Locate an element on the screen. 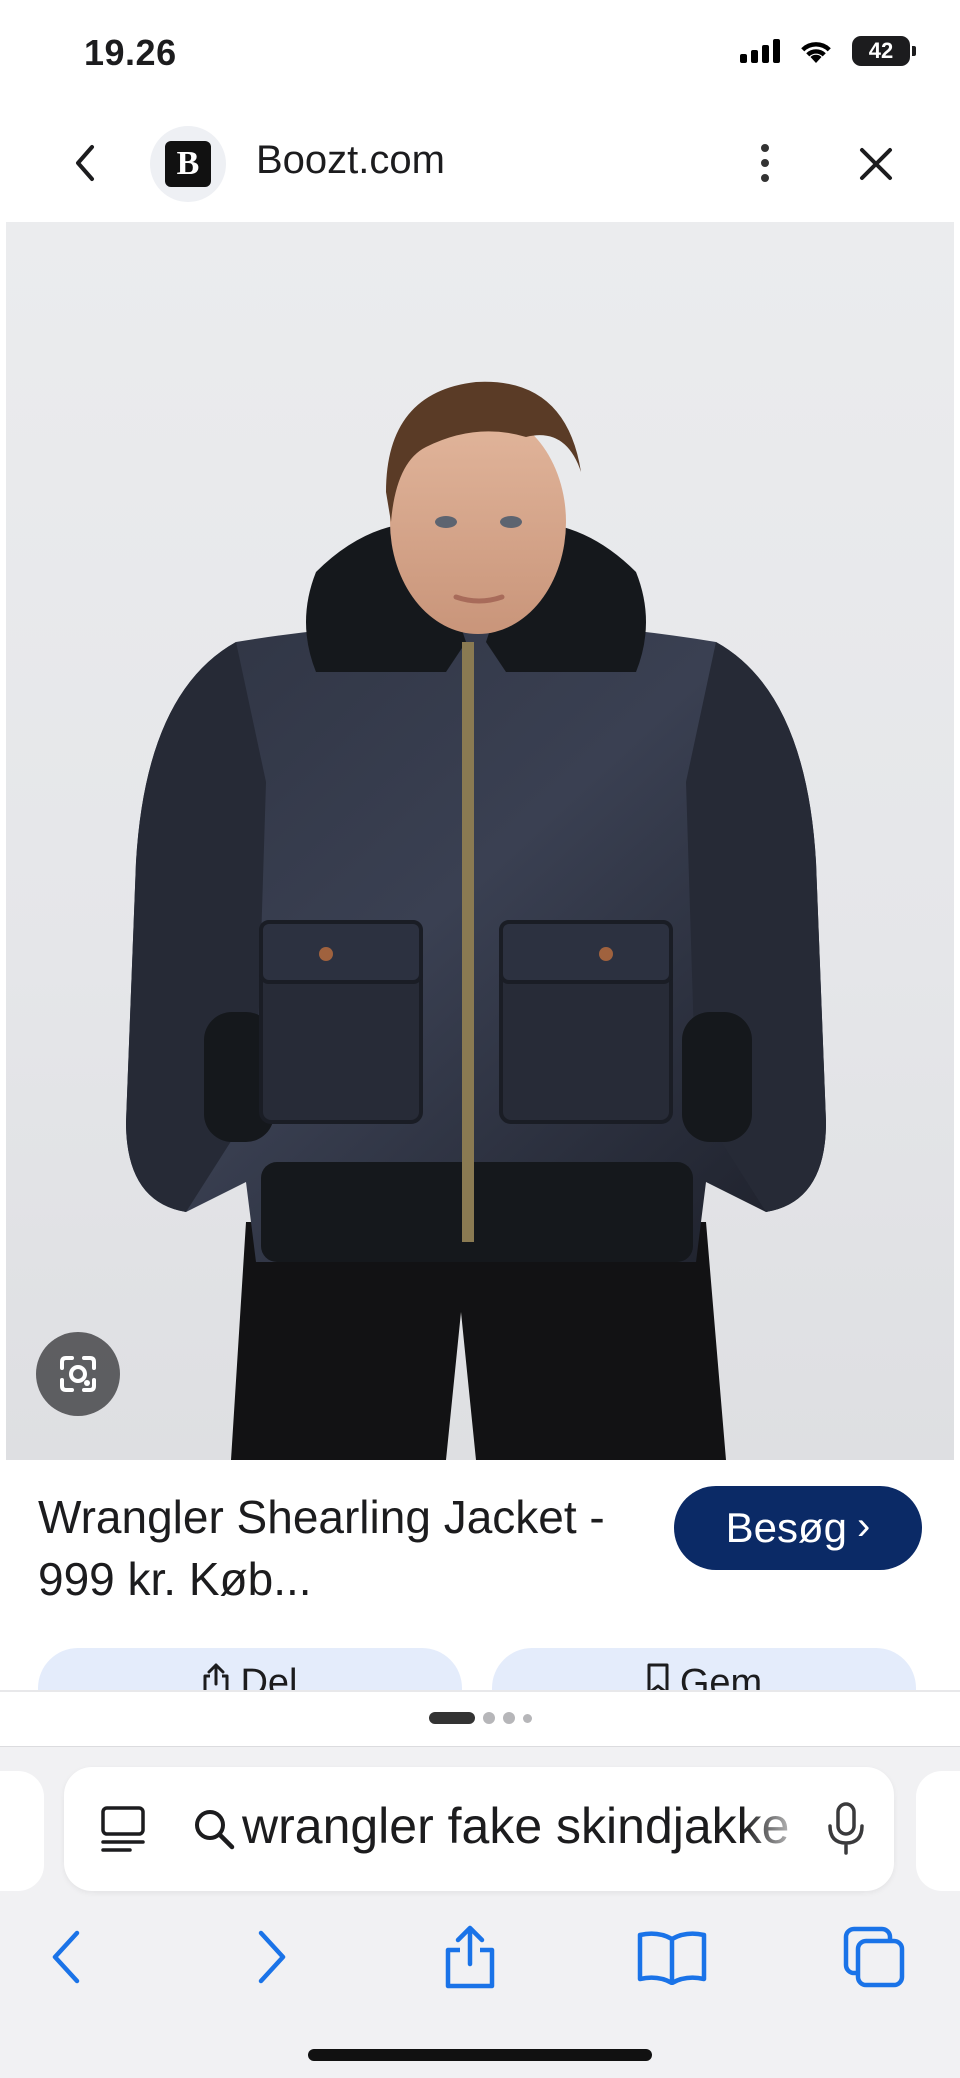 Image resolution: width=960 pixels, height=2078 pixels. save-label: Gem is located at coordinates (721, 1676).